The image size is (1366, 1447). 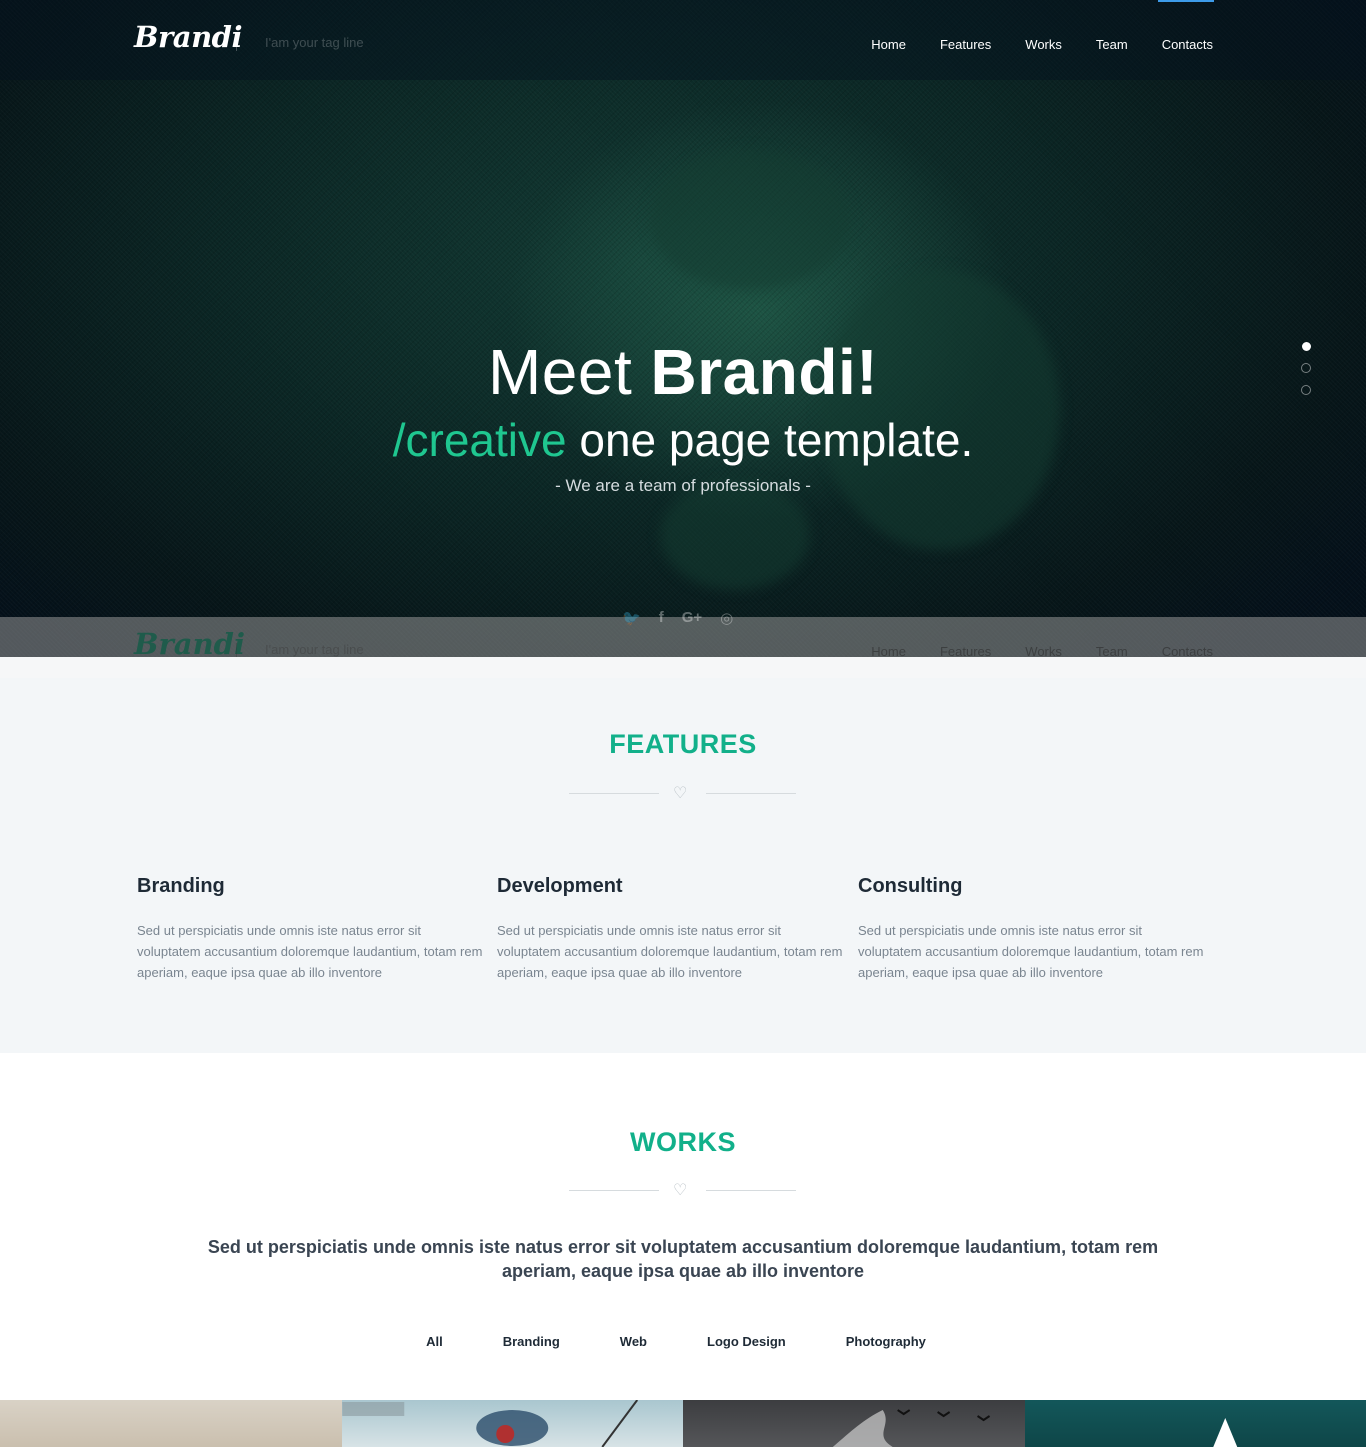 I want to click on dribbble-icon: ◎, so click(x=726, y=618).